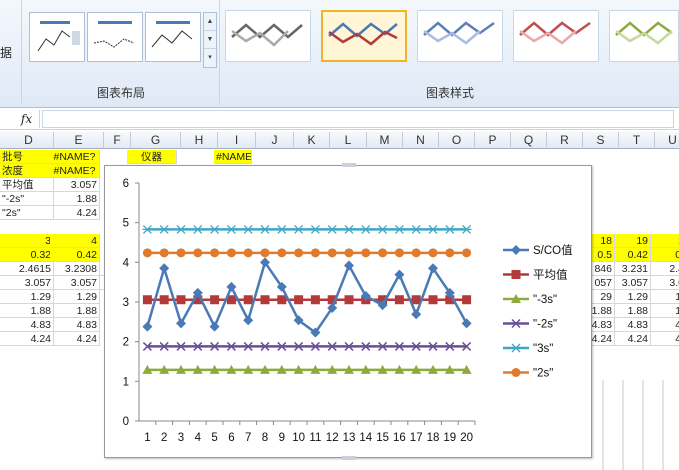  I want to click on cell-d-r12: 1.88, so click(27, 311).